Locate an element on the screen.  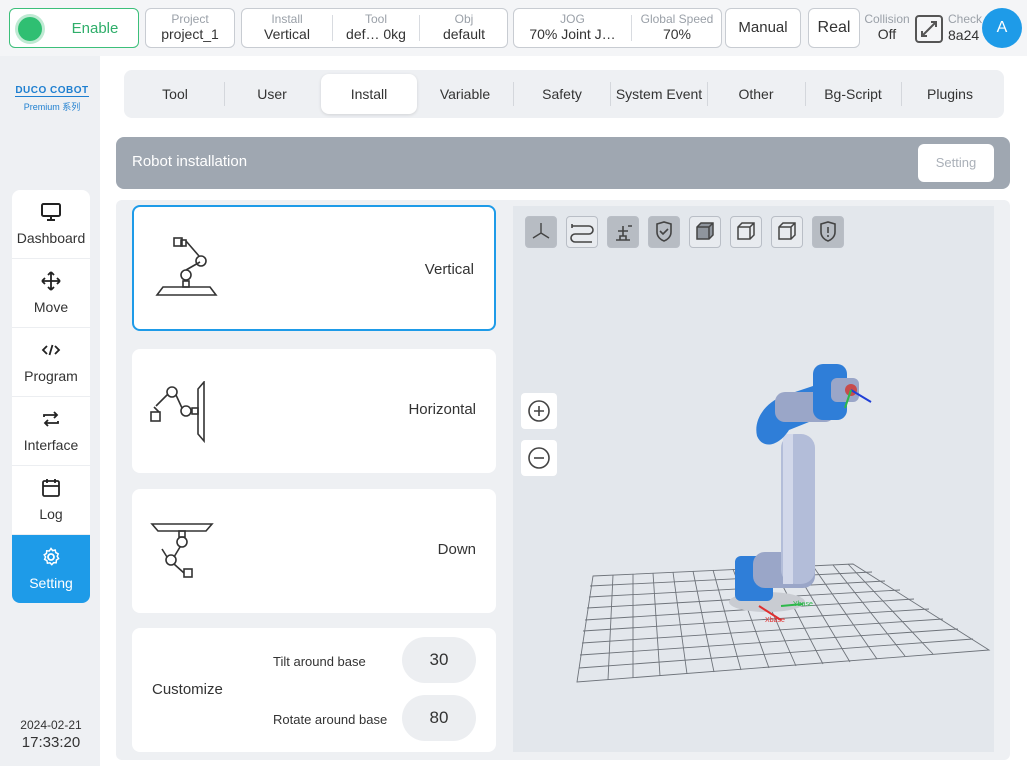
install-option-down: Down is located at coordinates (314, 551).